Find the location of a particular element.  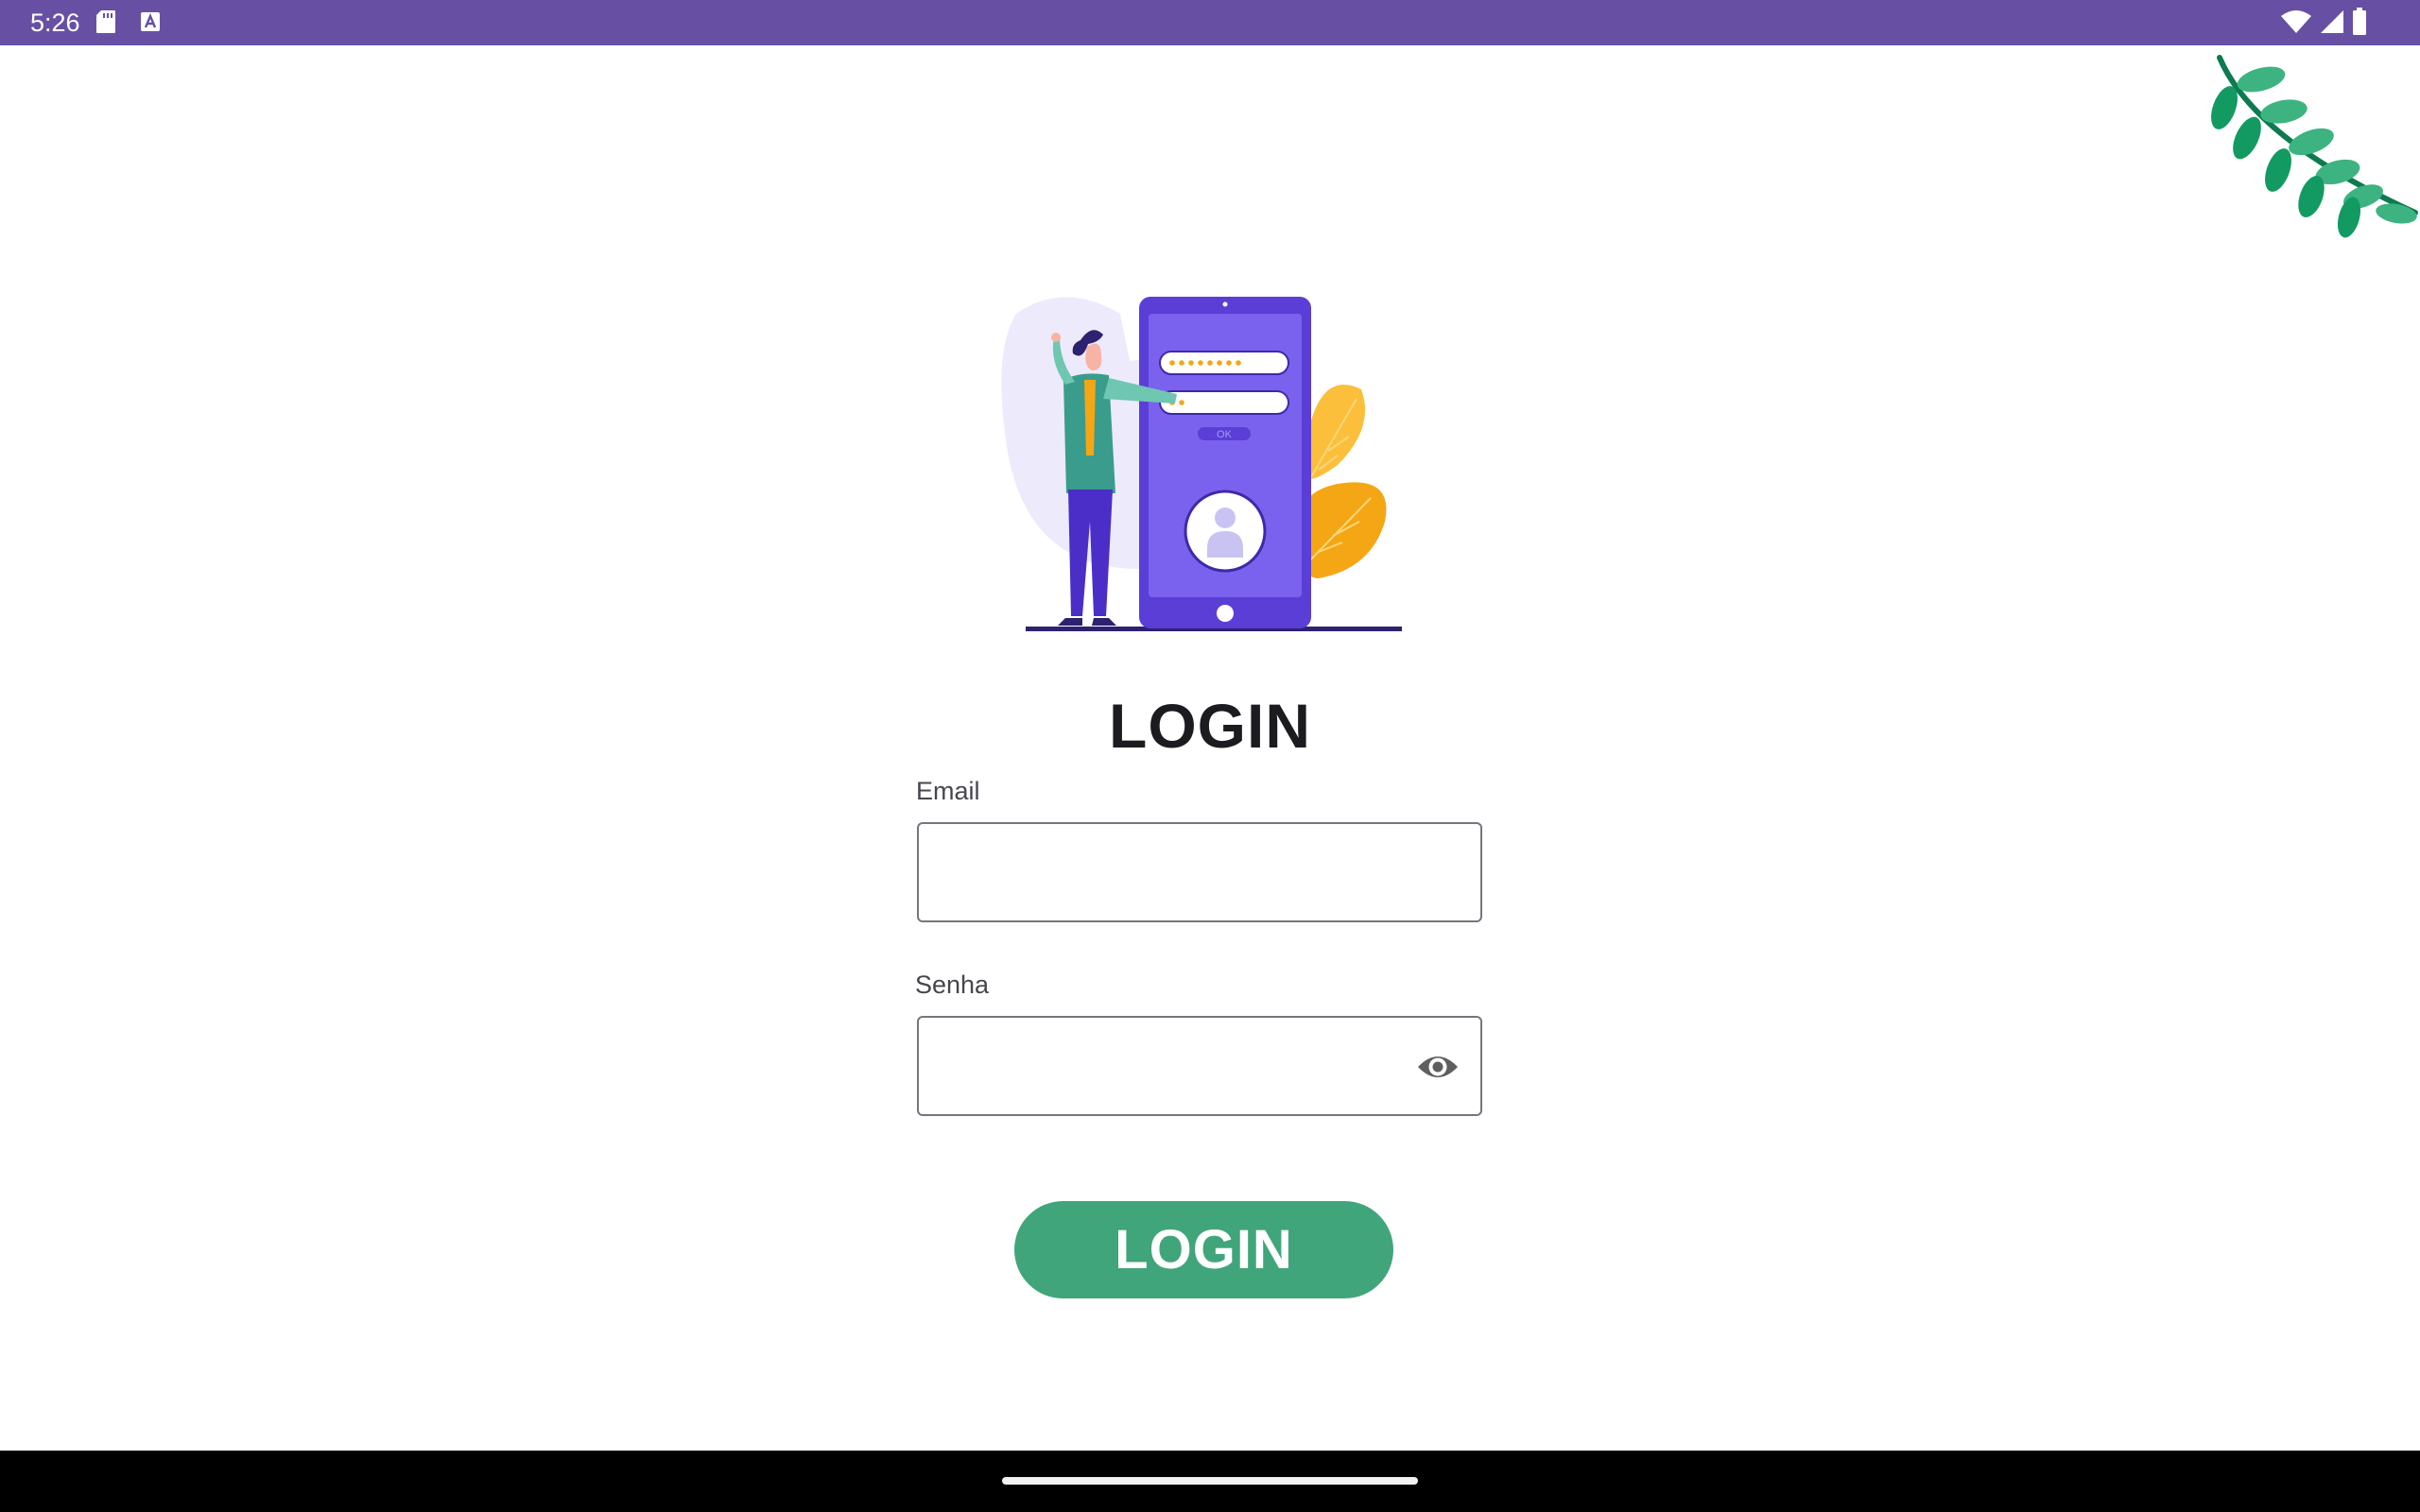

password-input is located at coordinates (1170, 1067).